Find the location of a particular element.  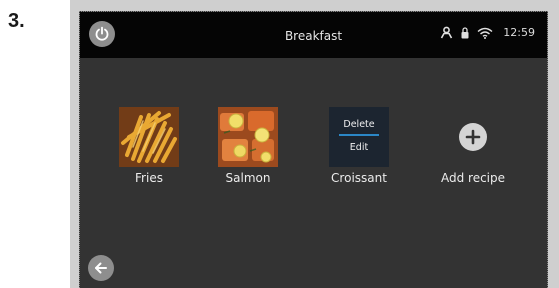

recipe-label: Croissant is located at coordinates (359, 178).